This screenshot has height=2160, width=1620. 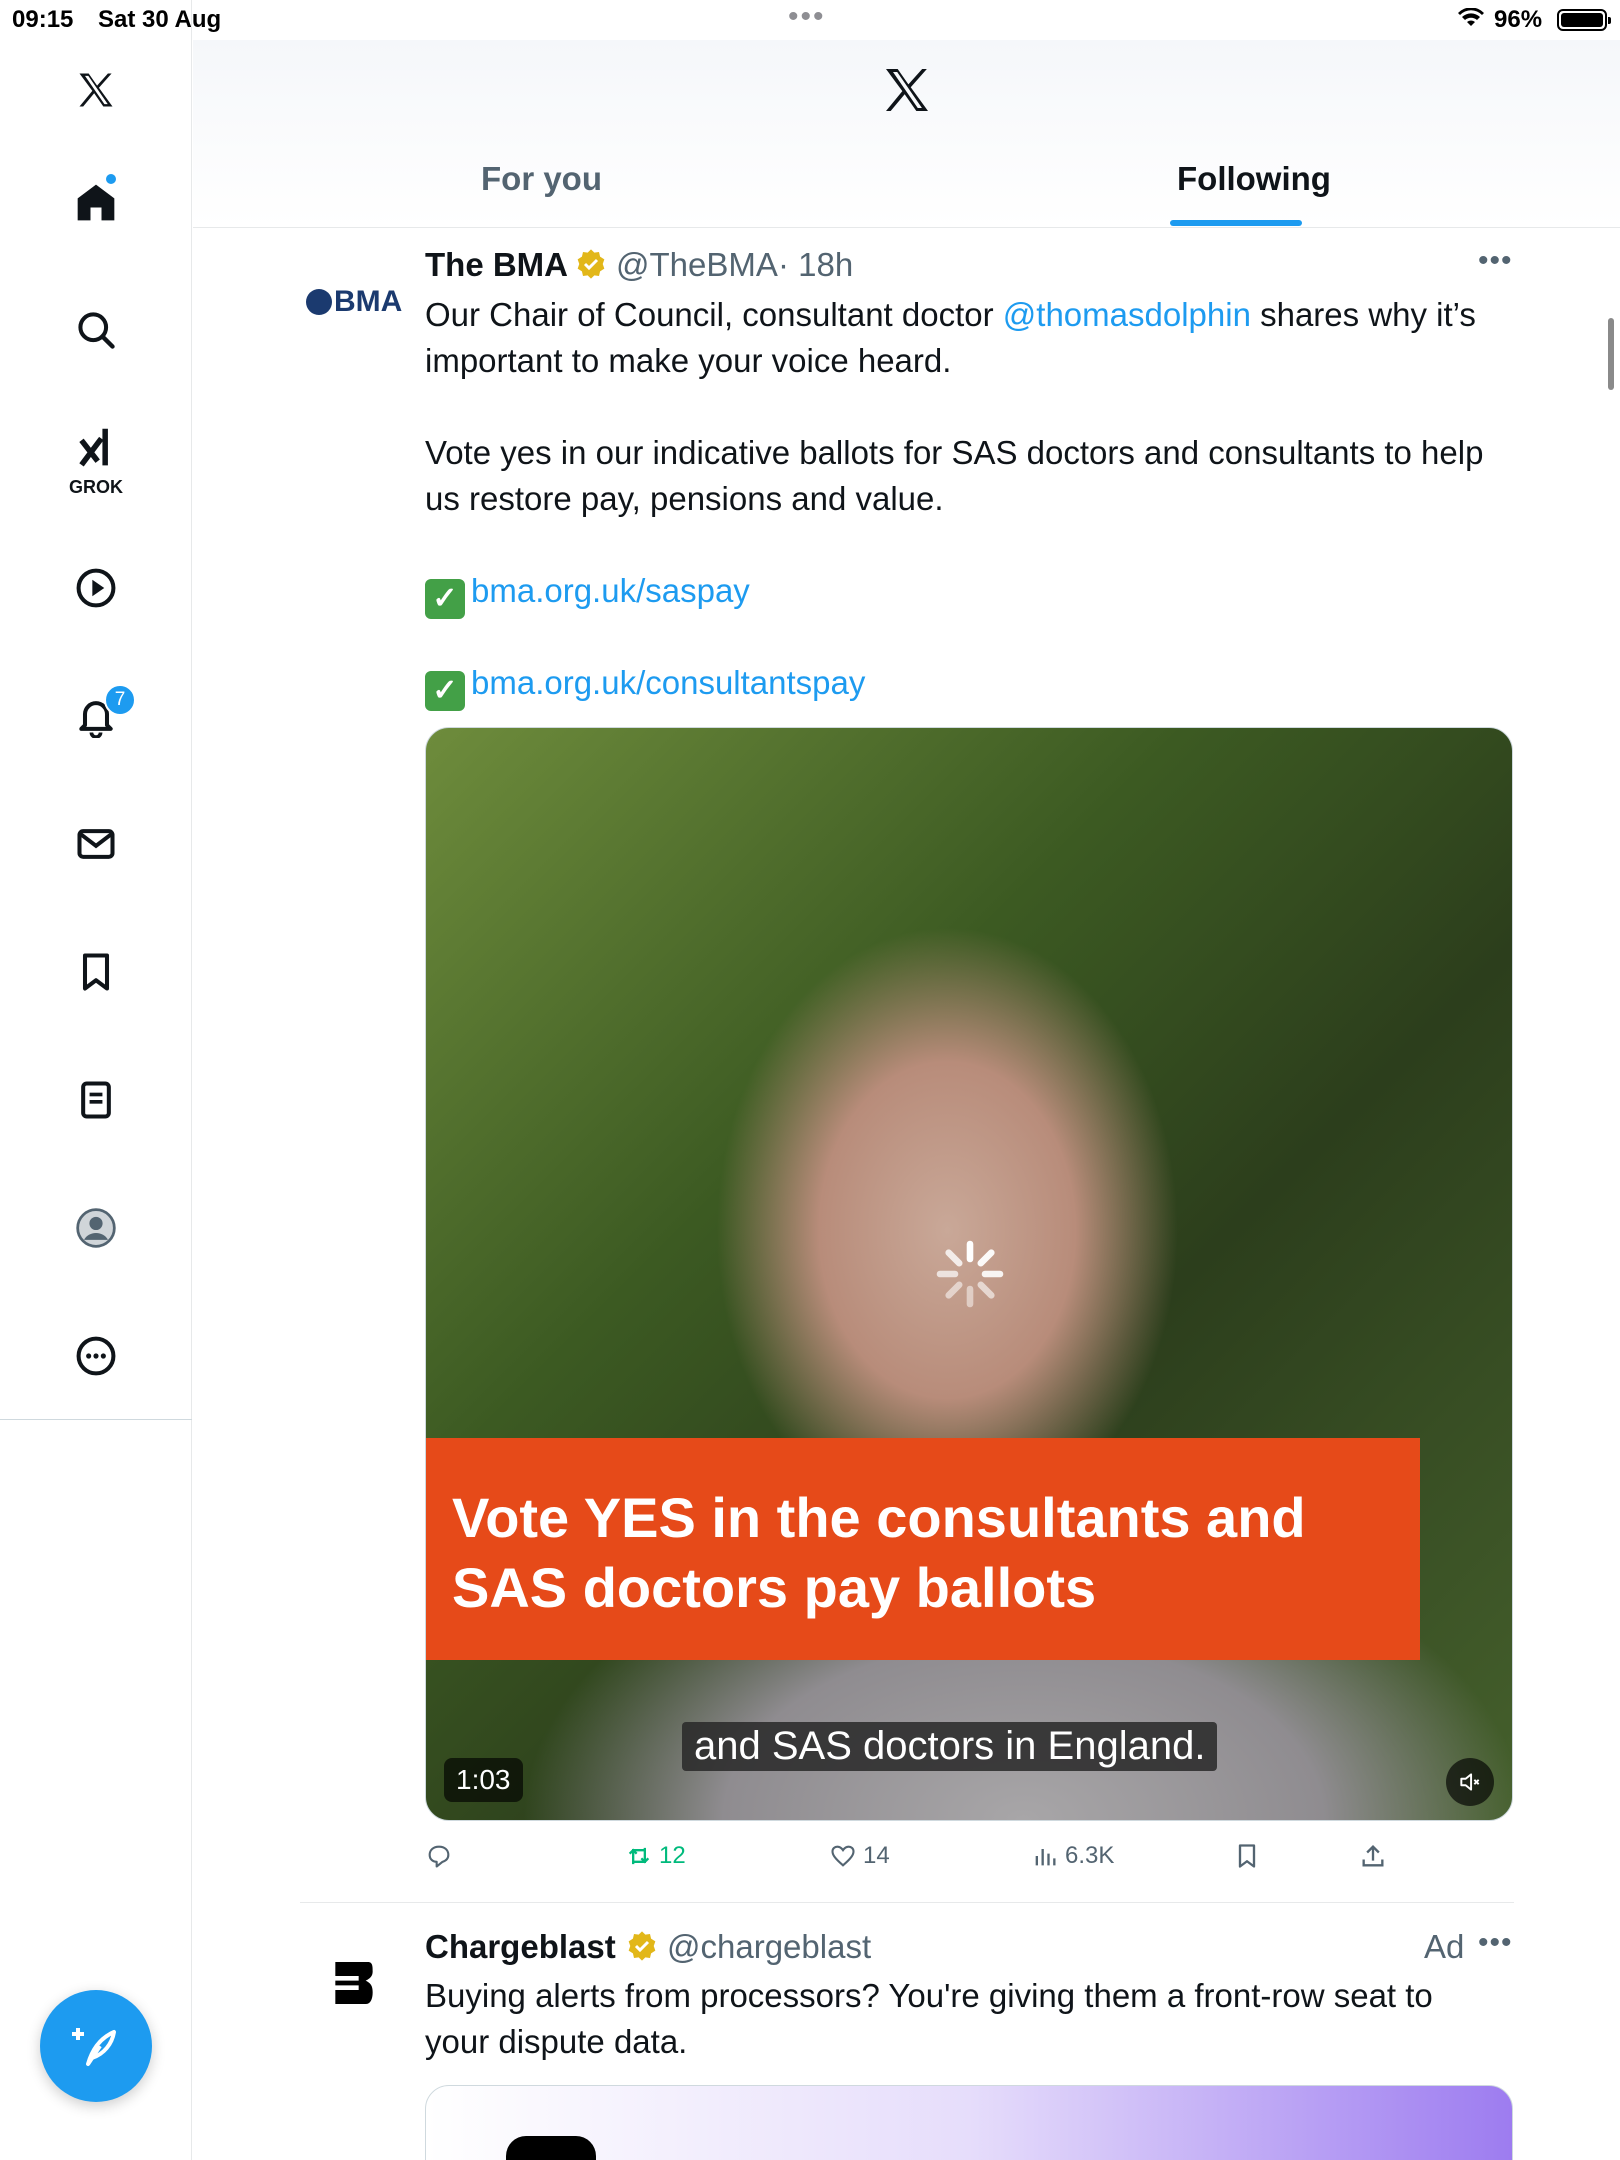 I want to click on wifi-icon, so click(x=1471, y=17).